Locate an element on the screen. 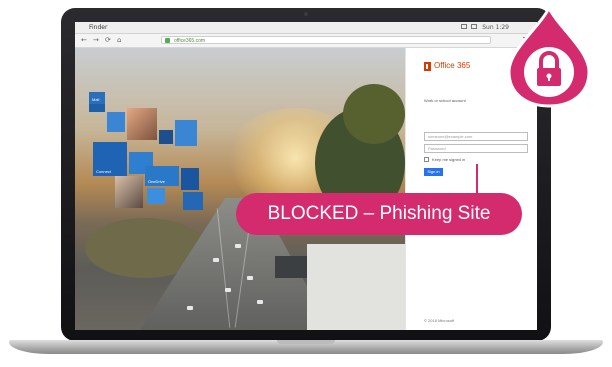  building-wall is located at coordinates (356, 287).